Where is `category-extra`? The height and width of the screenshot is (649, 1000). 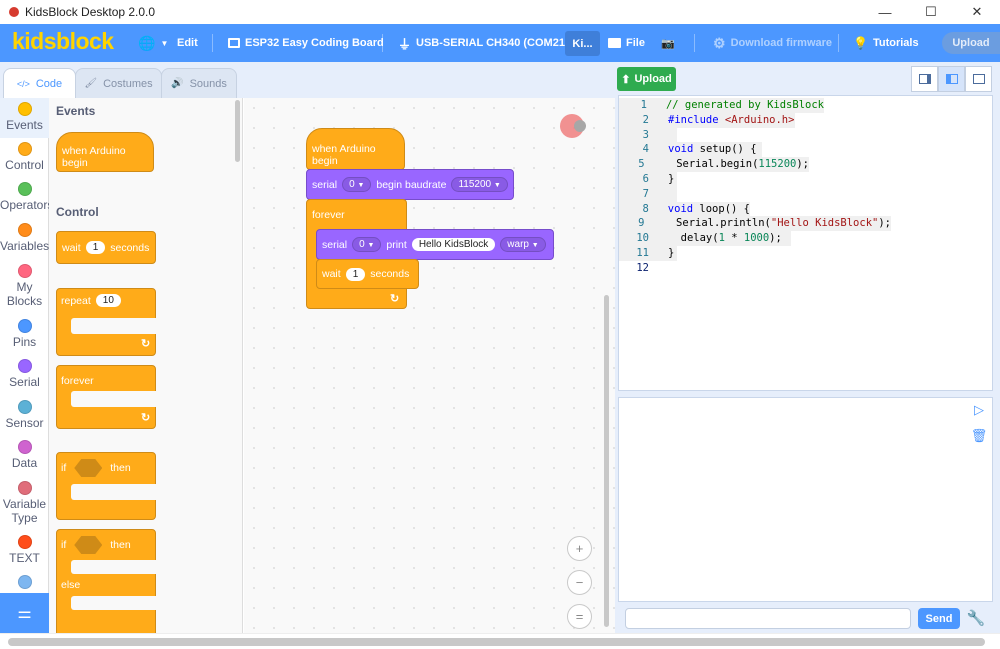 category-extra is located at coordinates (24, 583).